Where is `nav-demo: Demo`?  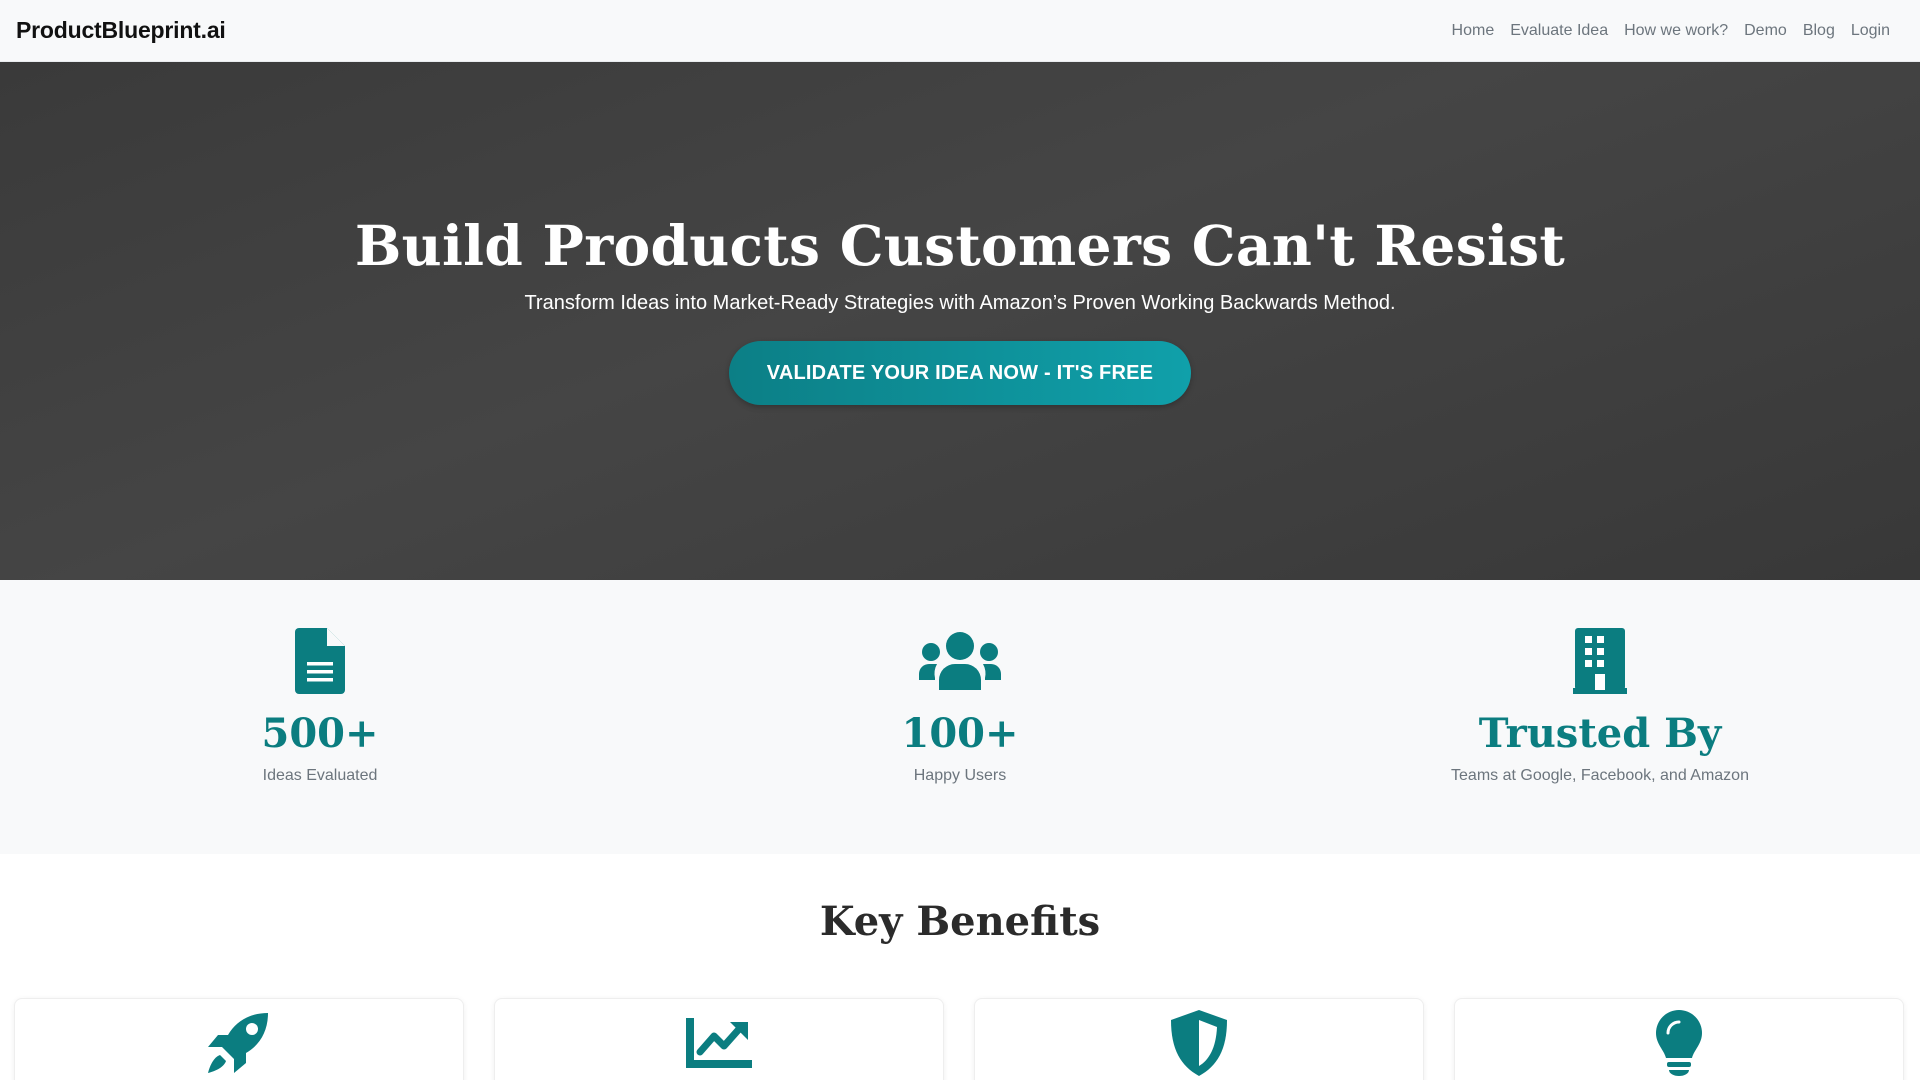
nav-demo: Demo is located at coordinates (1765, 31).